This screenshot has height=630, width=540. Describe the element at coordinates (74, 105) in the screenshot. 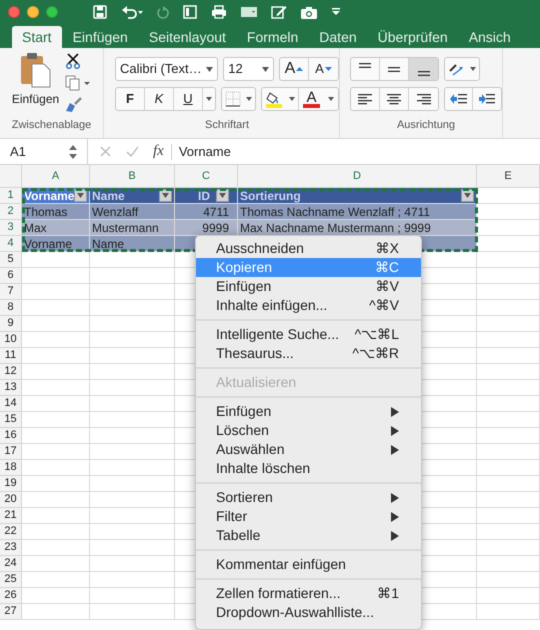

I see `brush-icon` at that location.